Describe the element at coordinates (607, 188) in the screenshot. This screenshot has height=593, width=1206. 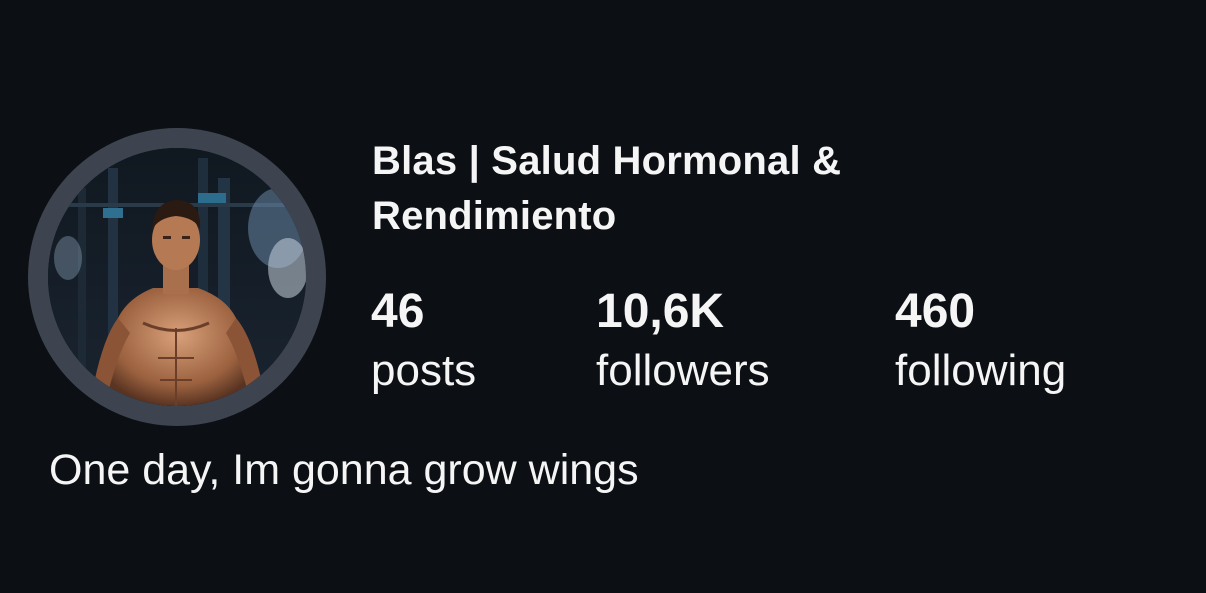
I see `profile-display-name: Blas | Salud Hormonal & Rendimiento` at that location.